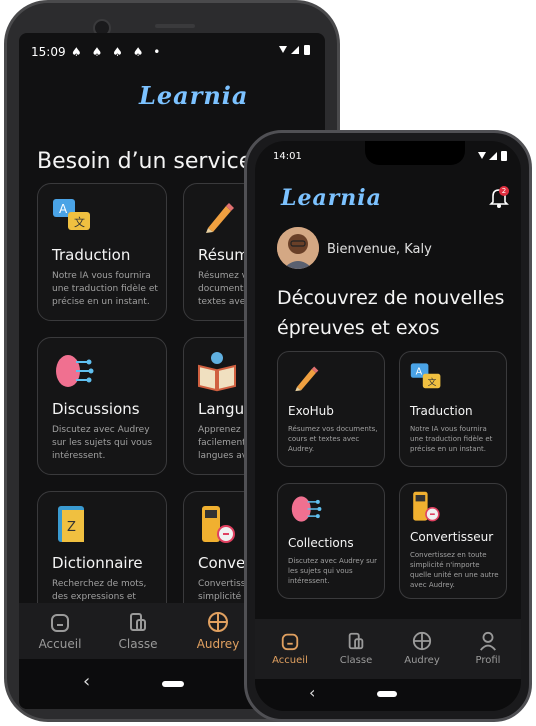 The image size is (536, 726). What do you see at coordinates (379, 249) in the screenshot?
I see `greeting-text: Bienvenue, Kaly` at bounding box center [379, 249].